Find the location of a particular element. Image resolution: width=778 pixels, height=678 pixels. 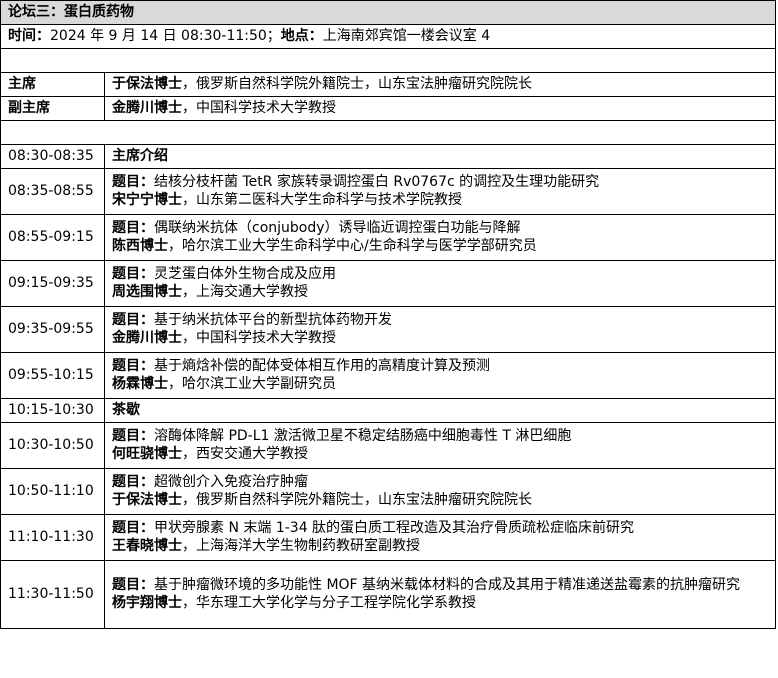

talk-topic-line: 题目：超微创介入免疫治疗肿瘤 is located at coordinates (440, 482).